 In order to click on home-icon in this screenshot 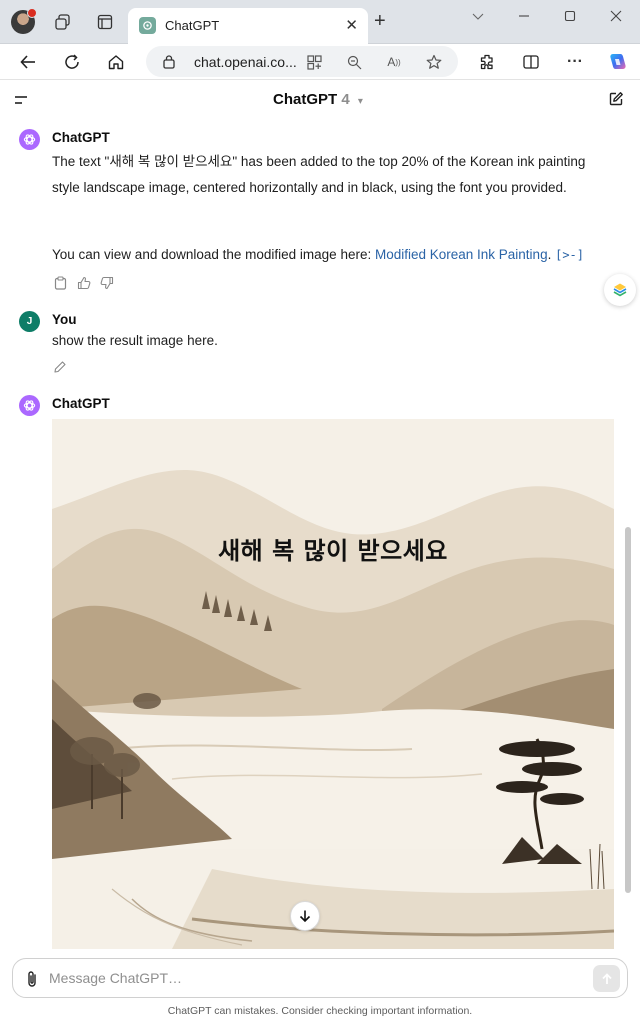, I will do `click(116, 62)`.